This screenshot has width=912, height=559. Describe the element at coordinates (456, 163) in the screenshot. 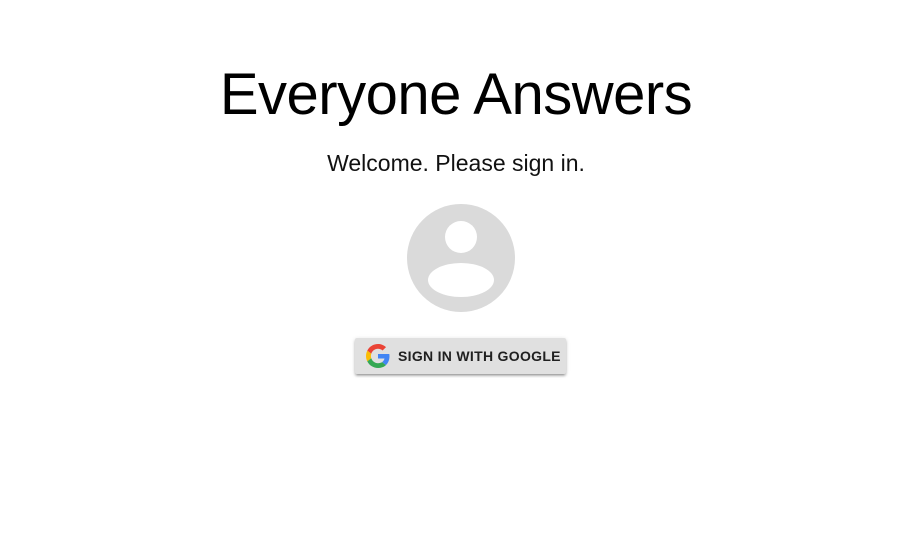

I see `welcome-message: Welcome. Please sign in.` at that location.